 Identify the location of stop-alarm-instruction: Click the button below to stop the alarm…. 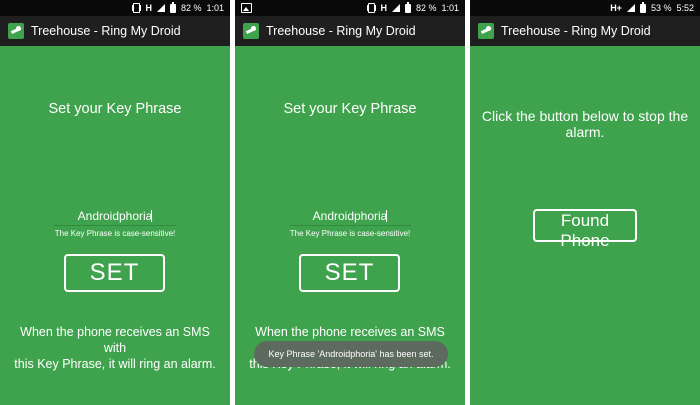
(585, 124).